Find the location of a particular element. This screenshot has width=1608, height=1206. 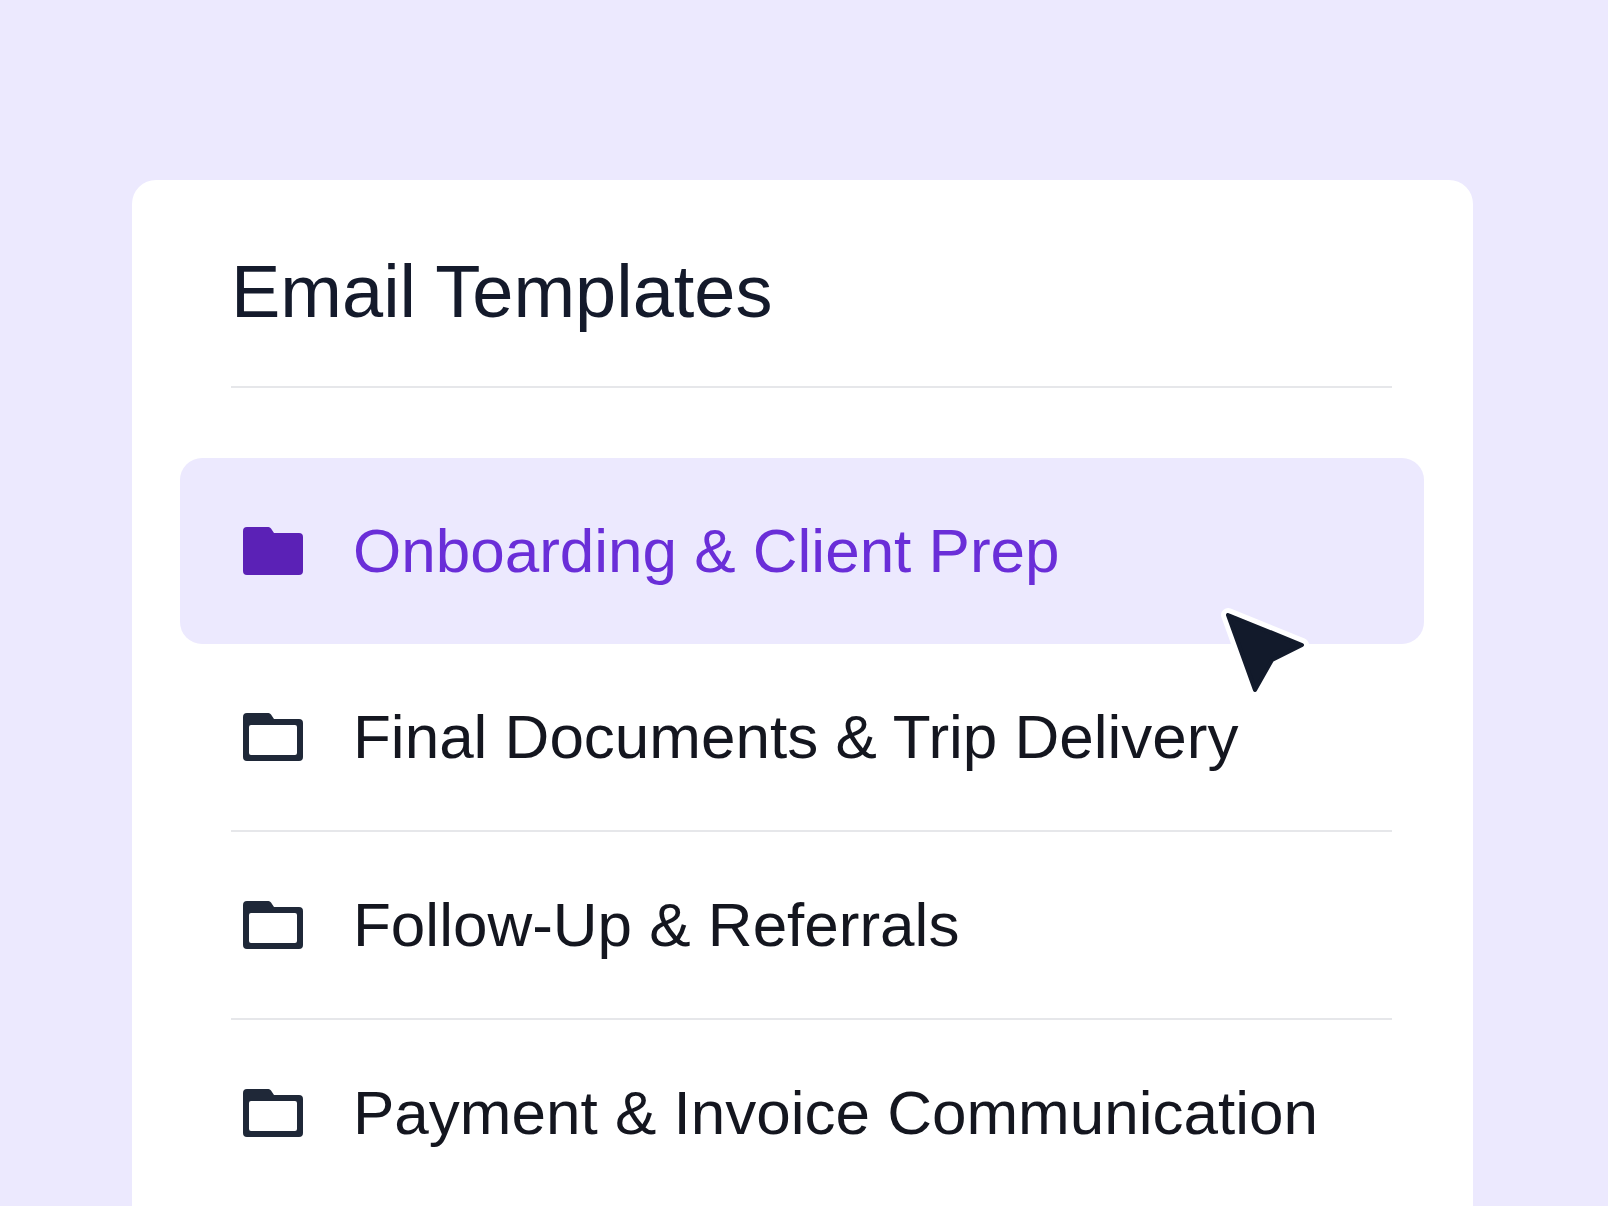

folder-icon is located at coordinates (273, 551).